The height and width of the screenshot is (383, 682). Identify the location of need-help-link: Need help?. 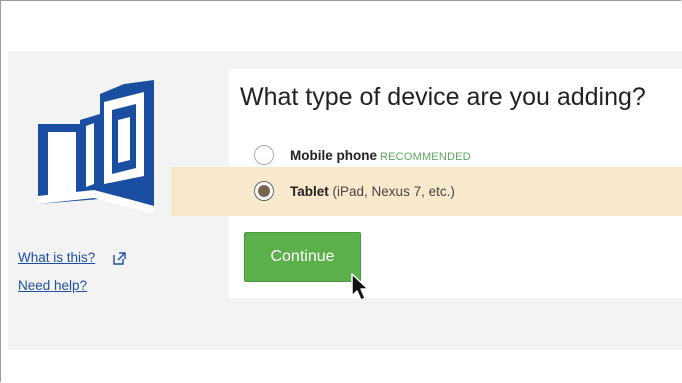
(52, 285).